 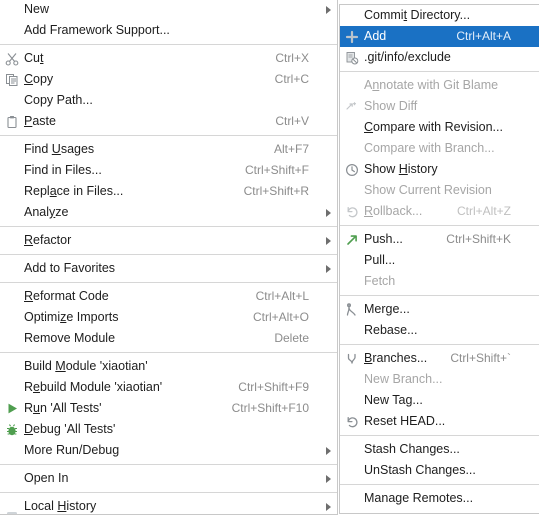 What do you see at coordinates (375, 36) in the screenshot?
I see `menu-item-label: Add` at bounding box center [375, 36].